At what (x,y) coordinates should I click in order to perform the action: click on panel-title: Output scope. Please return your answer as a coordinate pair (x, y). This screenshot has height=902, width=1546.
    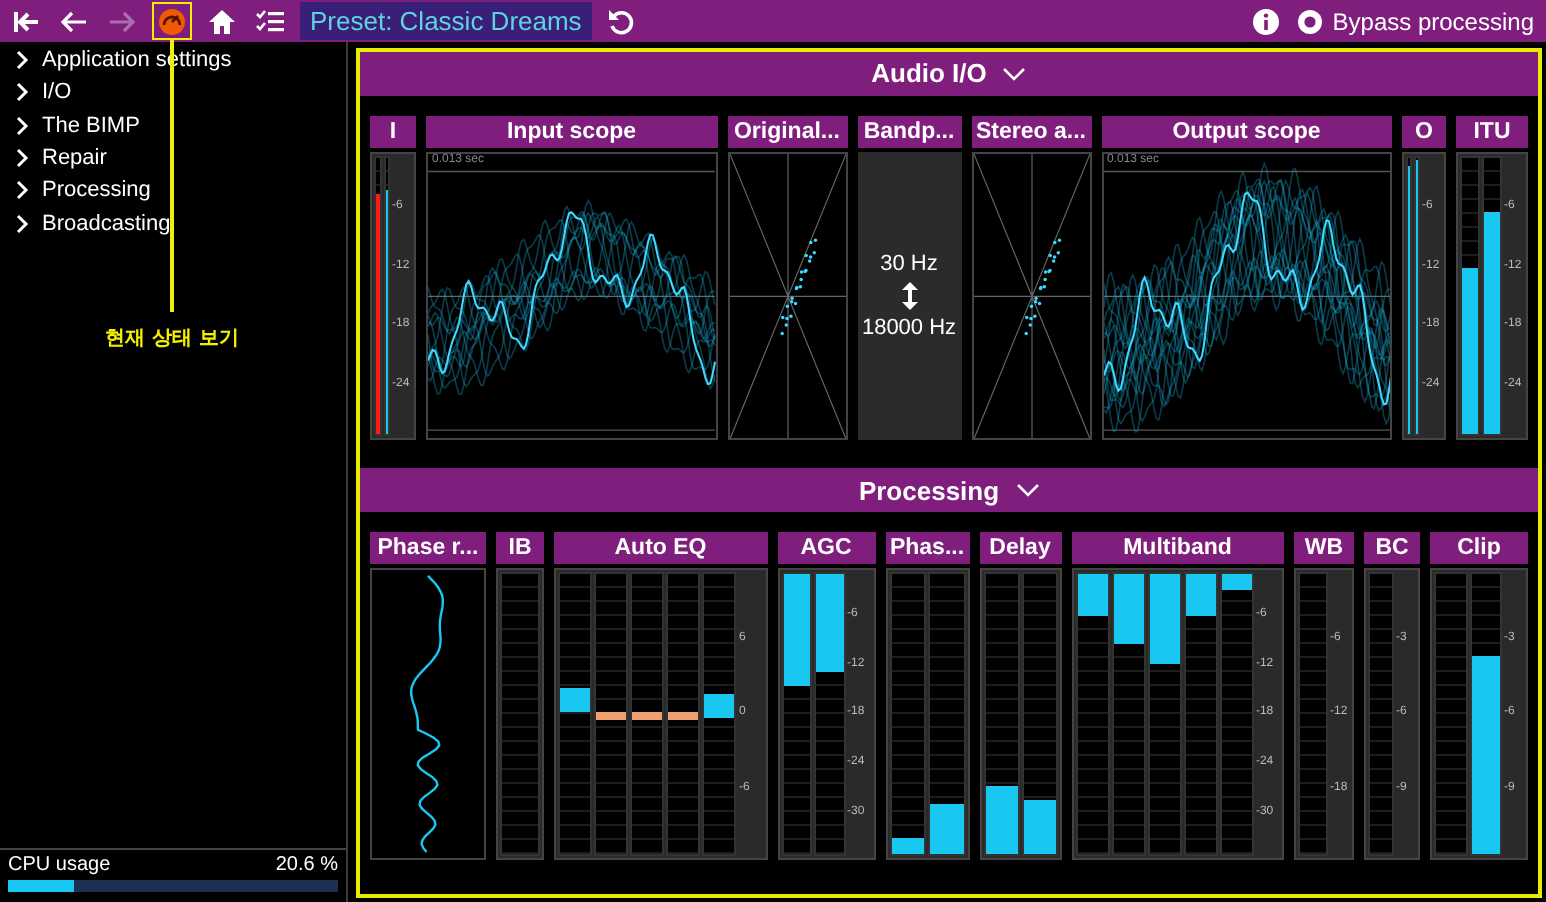
    Looking at the image, I should click on (1246, 131).